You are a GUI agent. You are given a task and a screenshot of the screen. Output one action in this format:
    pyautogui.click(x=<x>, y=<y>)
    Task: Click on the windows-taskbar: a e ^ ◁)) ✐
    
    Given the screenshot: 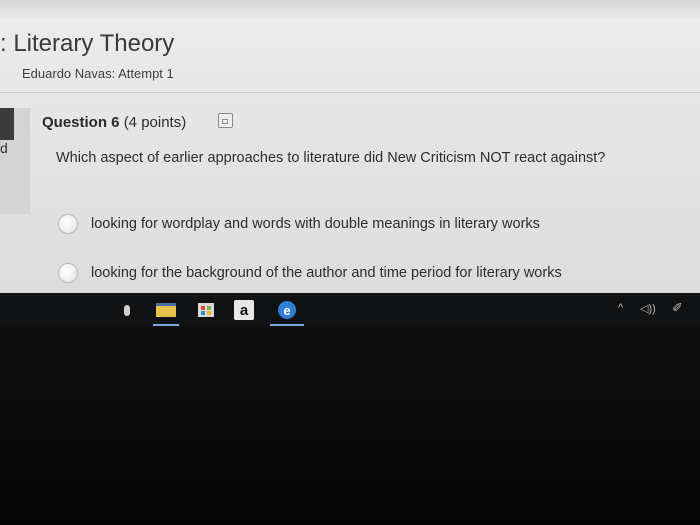 What is the action you would take?
    pyautogui.click(x=350, y=310)
    